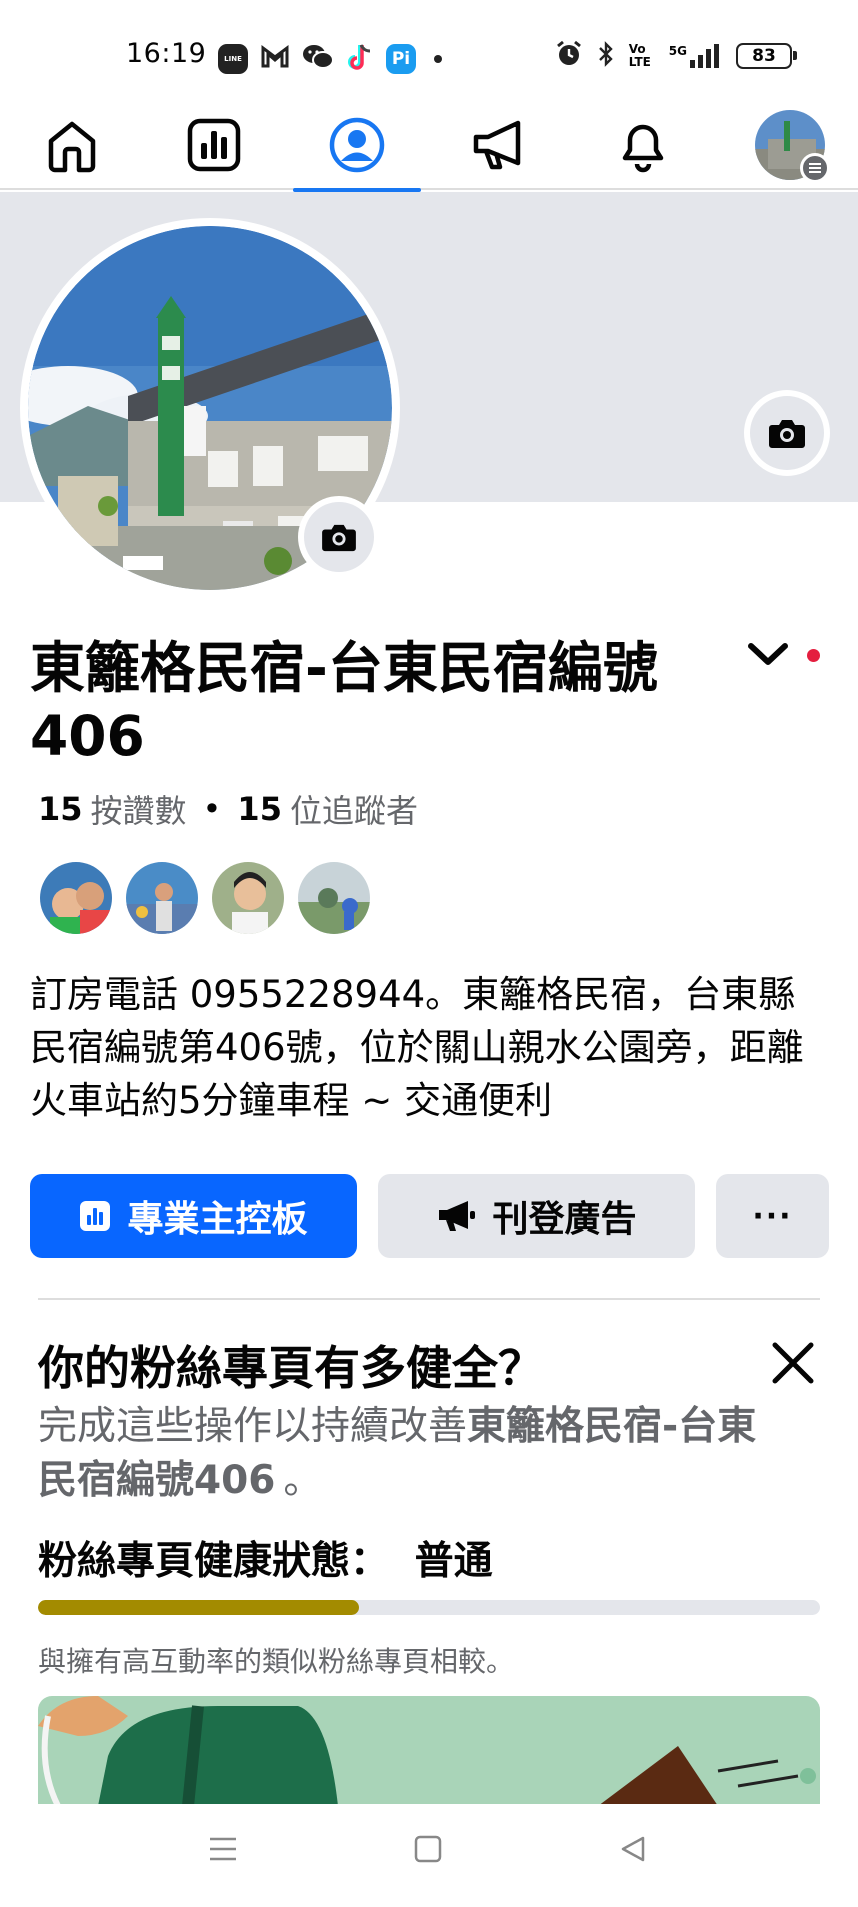  I want to click on line-label: LINE, so click(233, 59).